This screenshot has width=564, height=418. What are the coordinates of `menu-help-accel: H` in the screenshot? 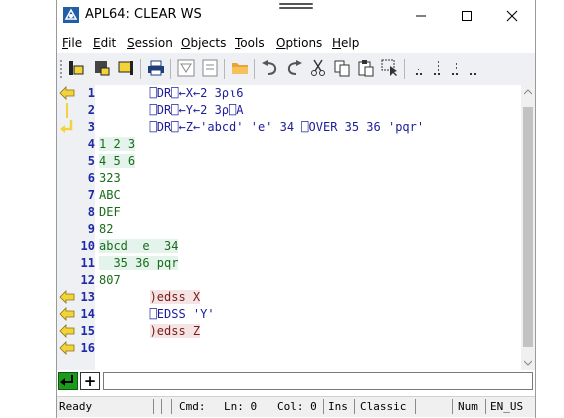 It's located at (337, 43).